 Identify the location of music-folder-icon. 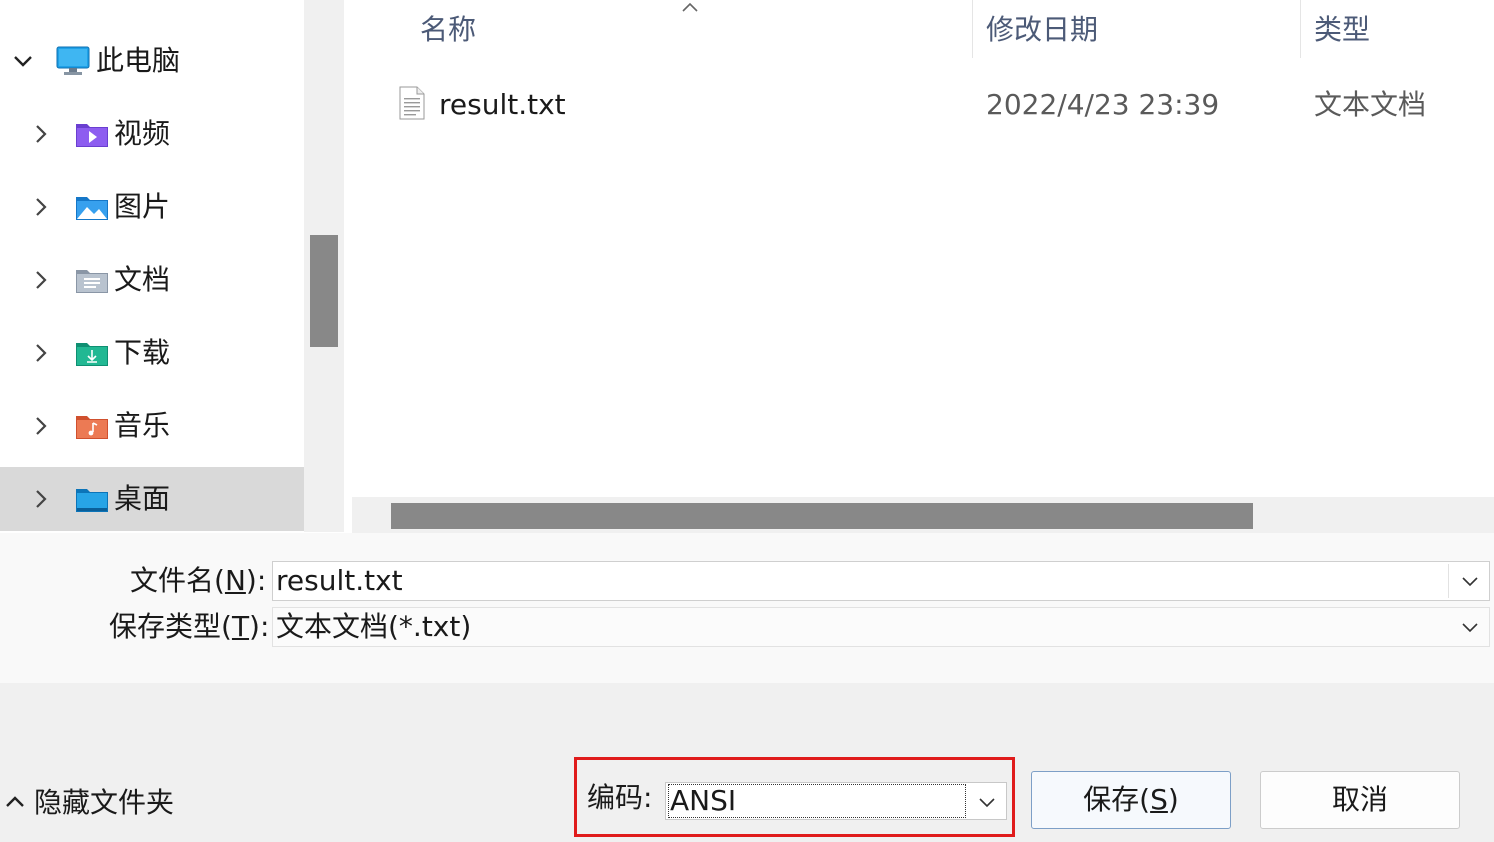
(92, 427).